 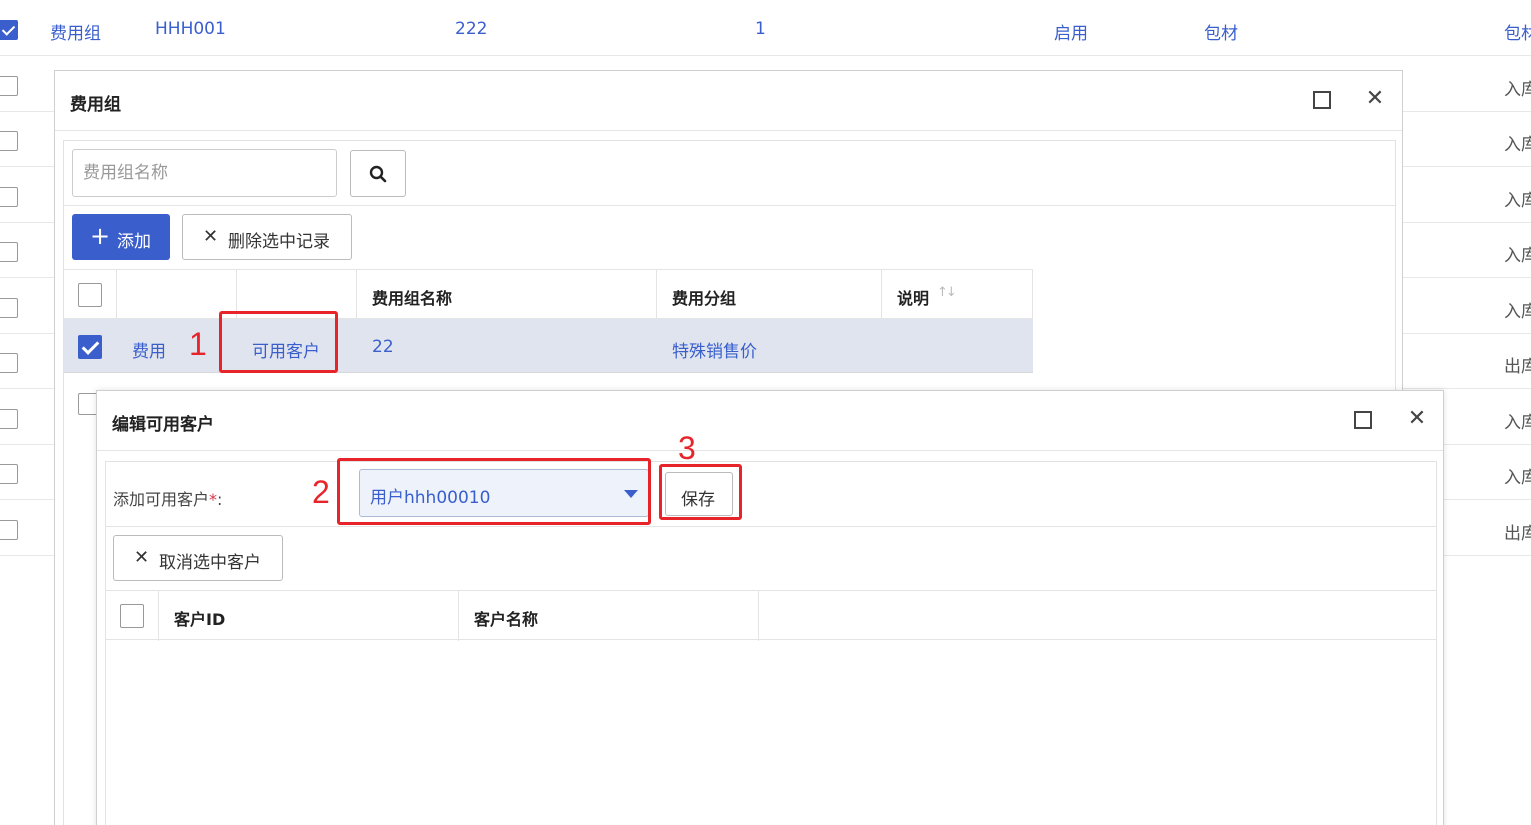 What do you see at coordinates (163, 425) in the screenshot?
I see `dialog-title: 编辑可用客户` at bounding box center [163, 425].